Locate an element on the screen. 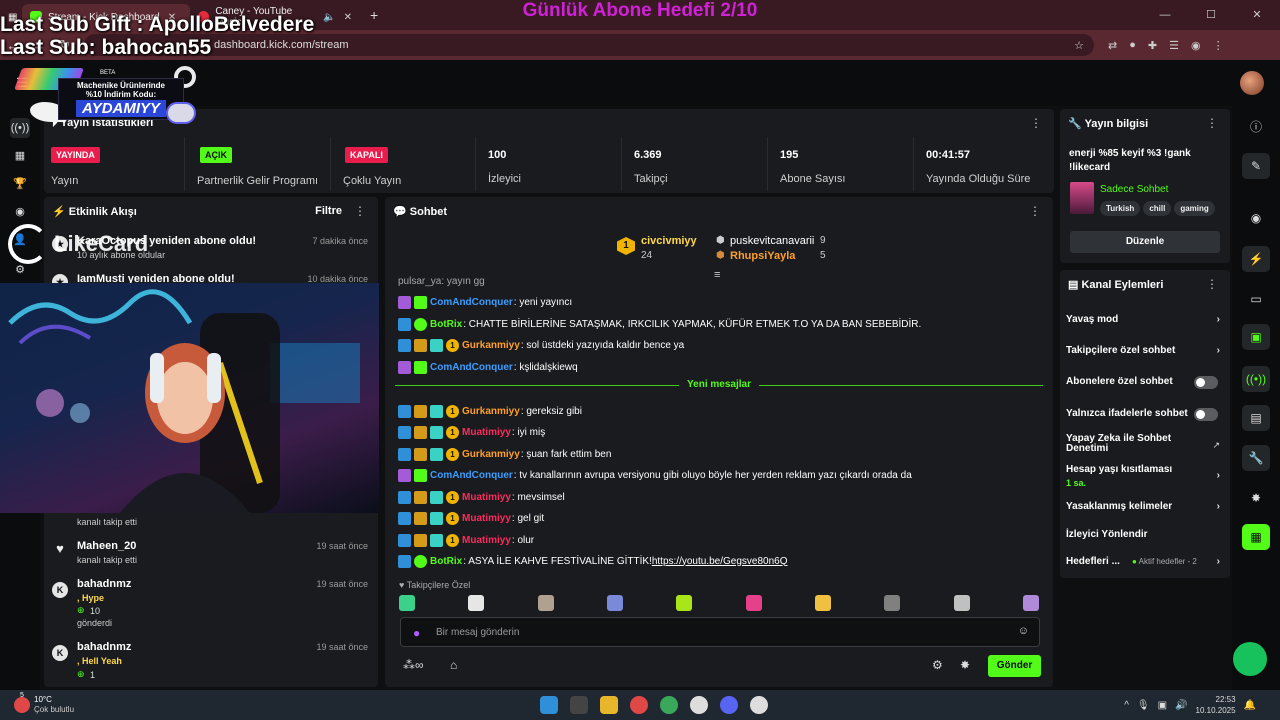  activity-time: 19 saat önce is located at coordinates (342, 584).